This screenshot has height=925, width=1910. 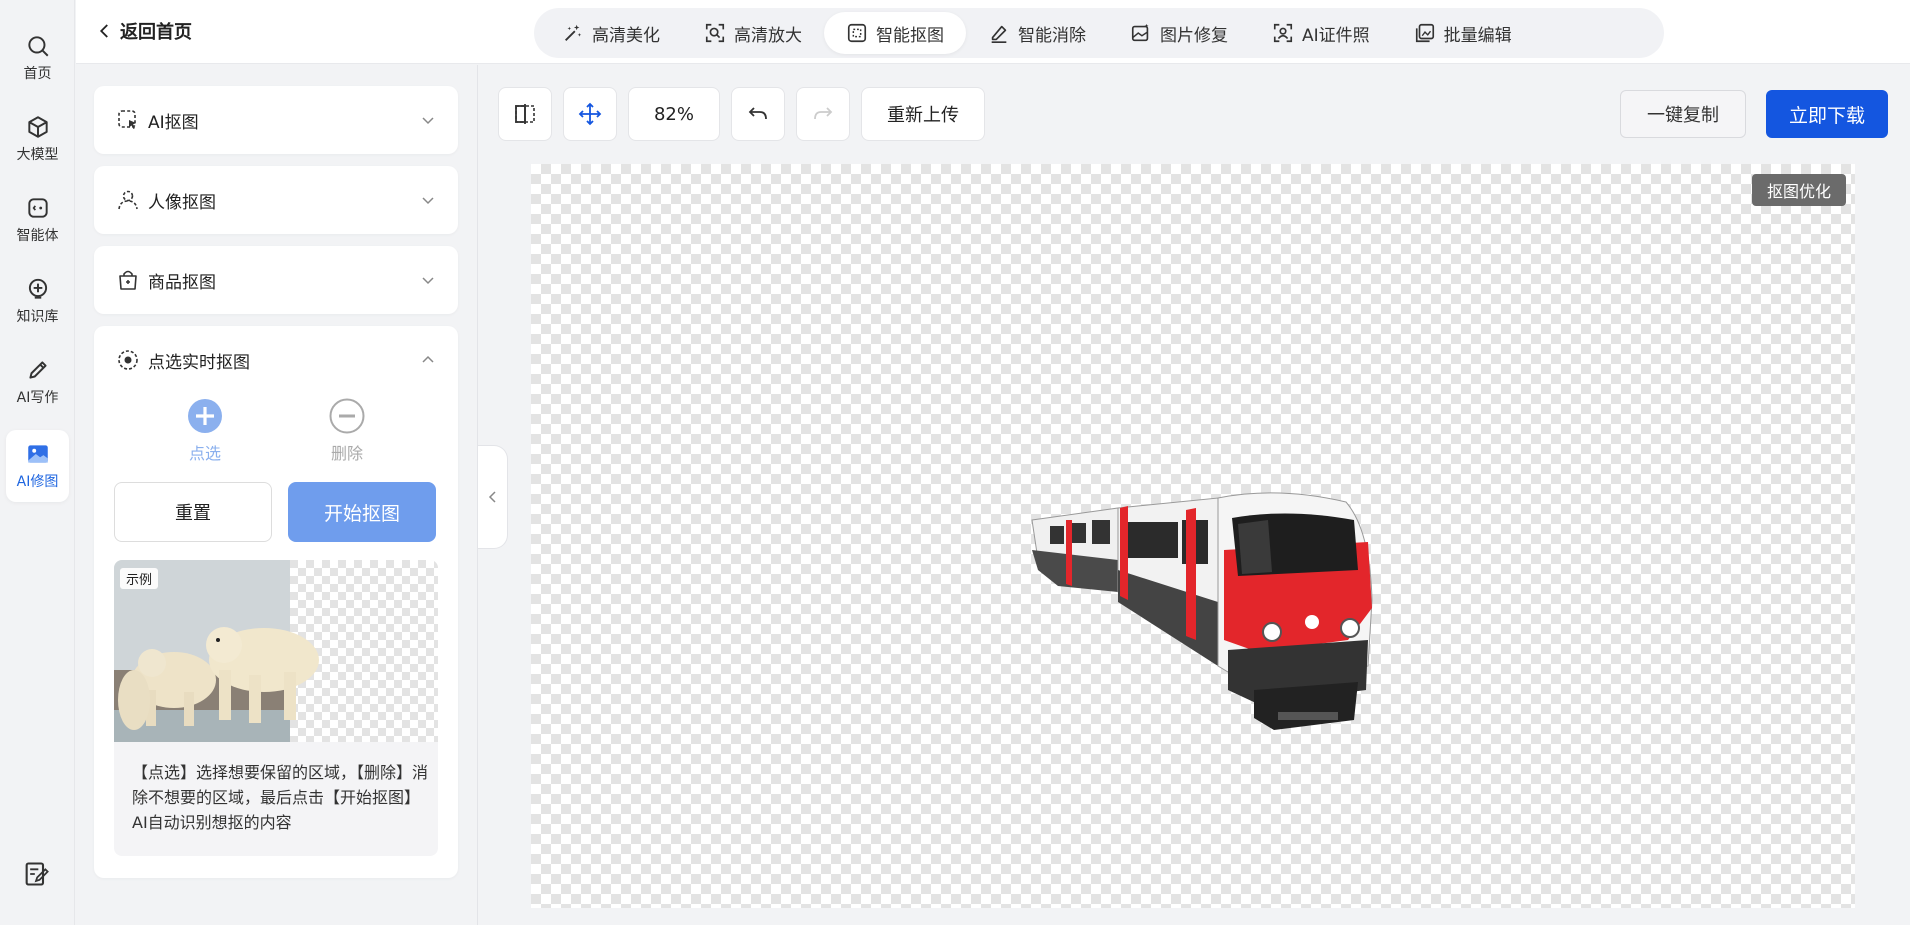 I want to click on cutout-optimize-badge: 抠图优化, so click(x=1799, y=190).